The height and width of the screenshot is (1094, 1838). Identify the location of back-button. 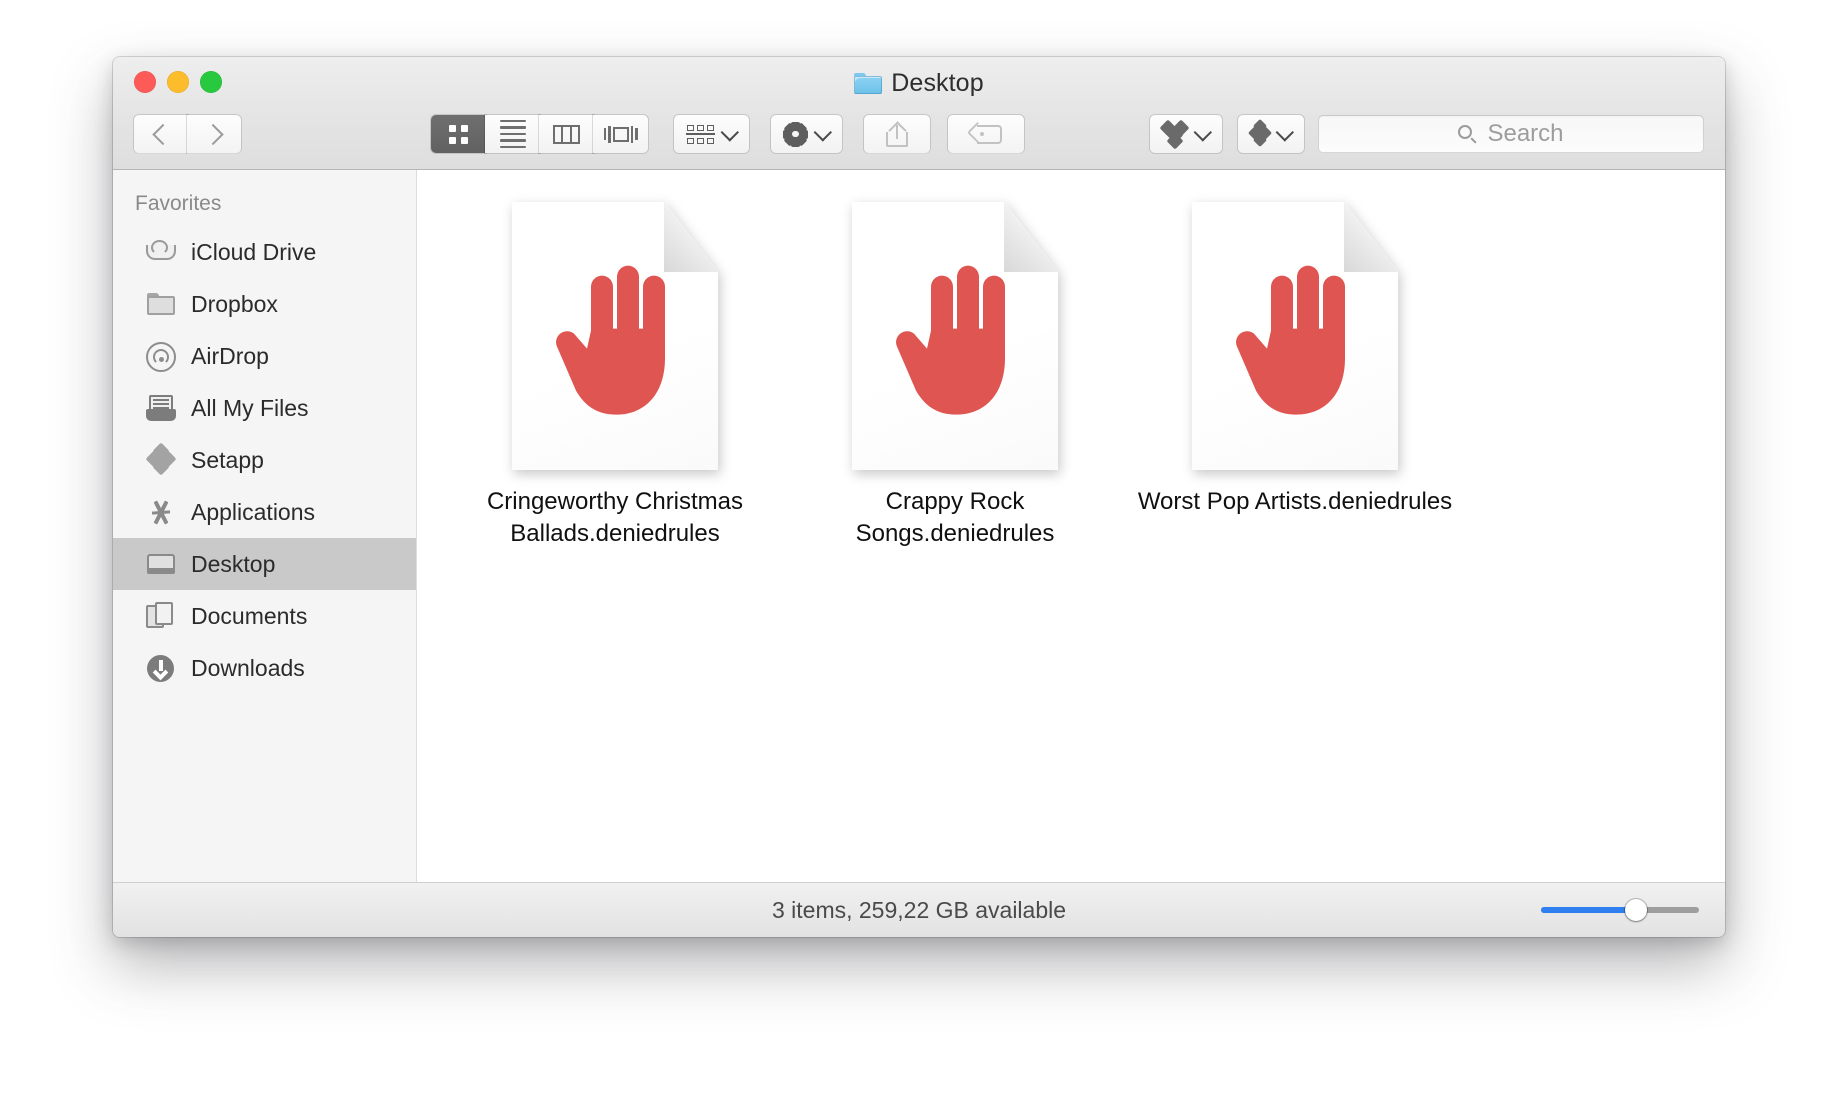
(161, 134).